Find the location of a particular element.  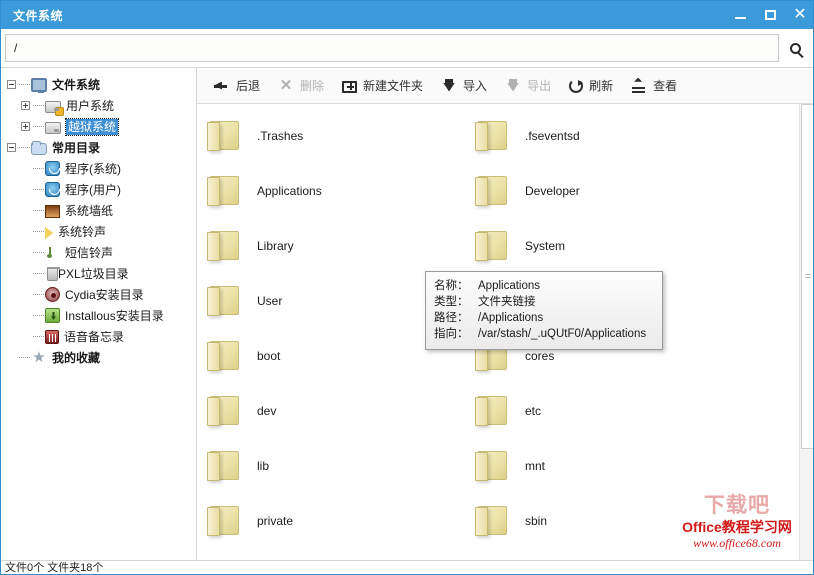

tree-item-8: 短信铃声 is located at coordinates (98, 252).